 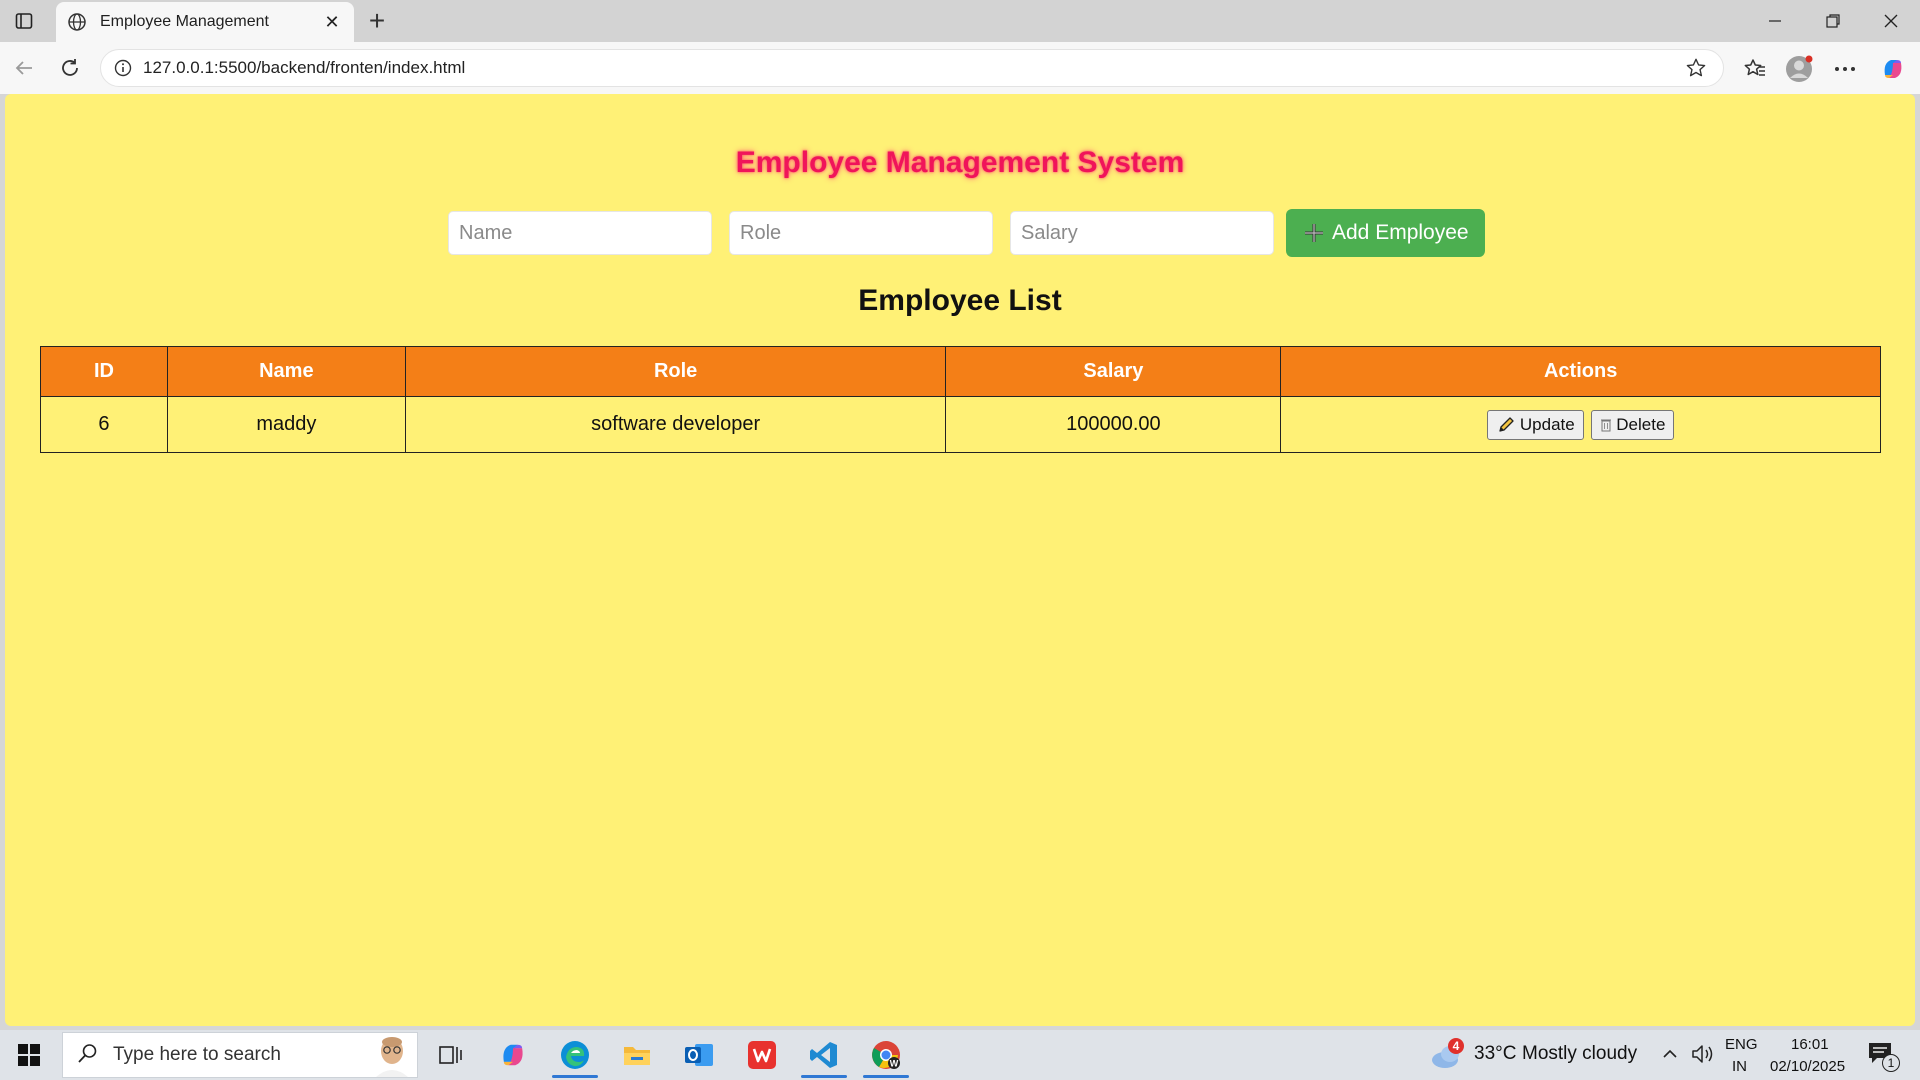 I want to click on favorite-star-icon, so click(x=1696, y=68).